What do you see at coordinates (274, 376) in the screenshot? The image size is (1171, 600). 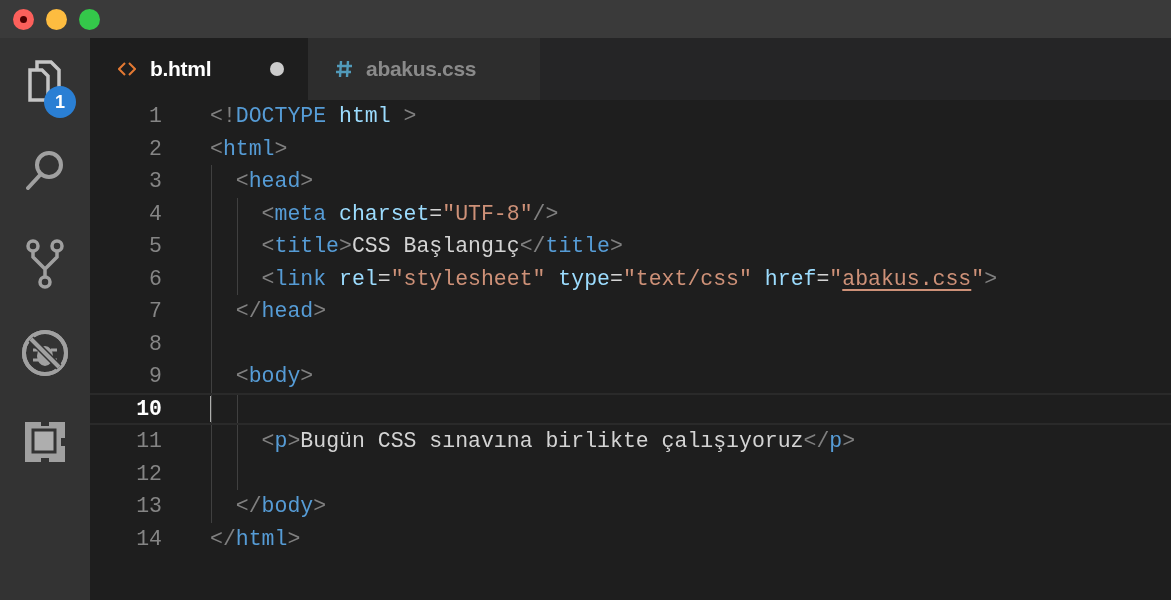 I see `code-line: <body>` at bounding box center [274, 376].